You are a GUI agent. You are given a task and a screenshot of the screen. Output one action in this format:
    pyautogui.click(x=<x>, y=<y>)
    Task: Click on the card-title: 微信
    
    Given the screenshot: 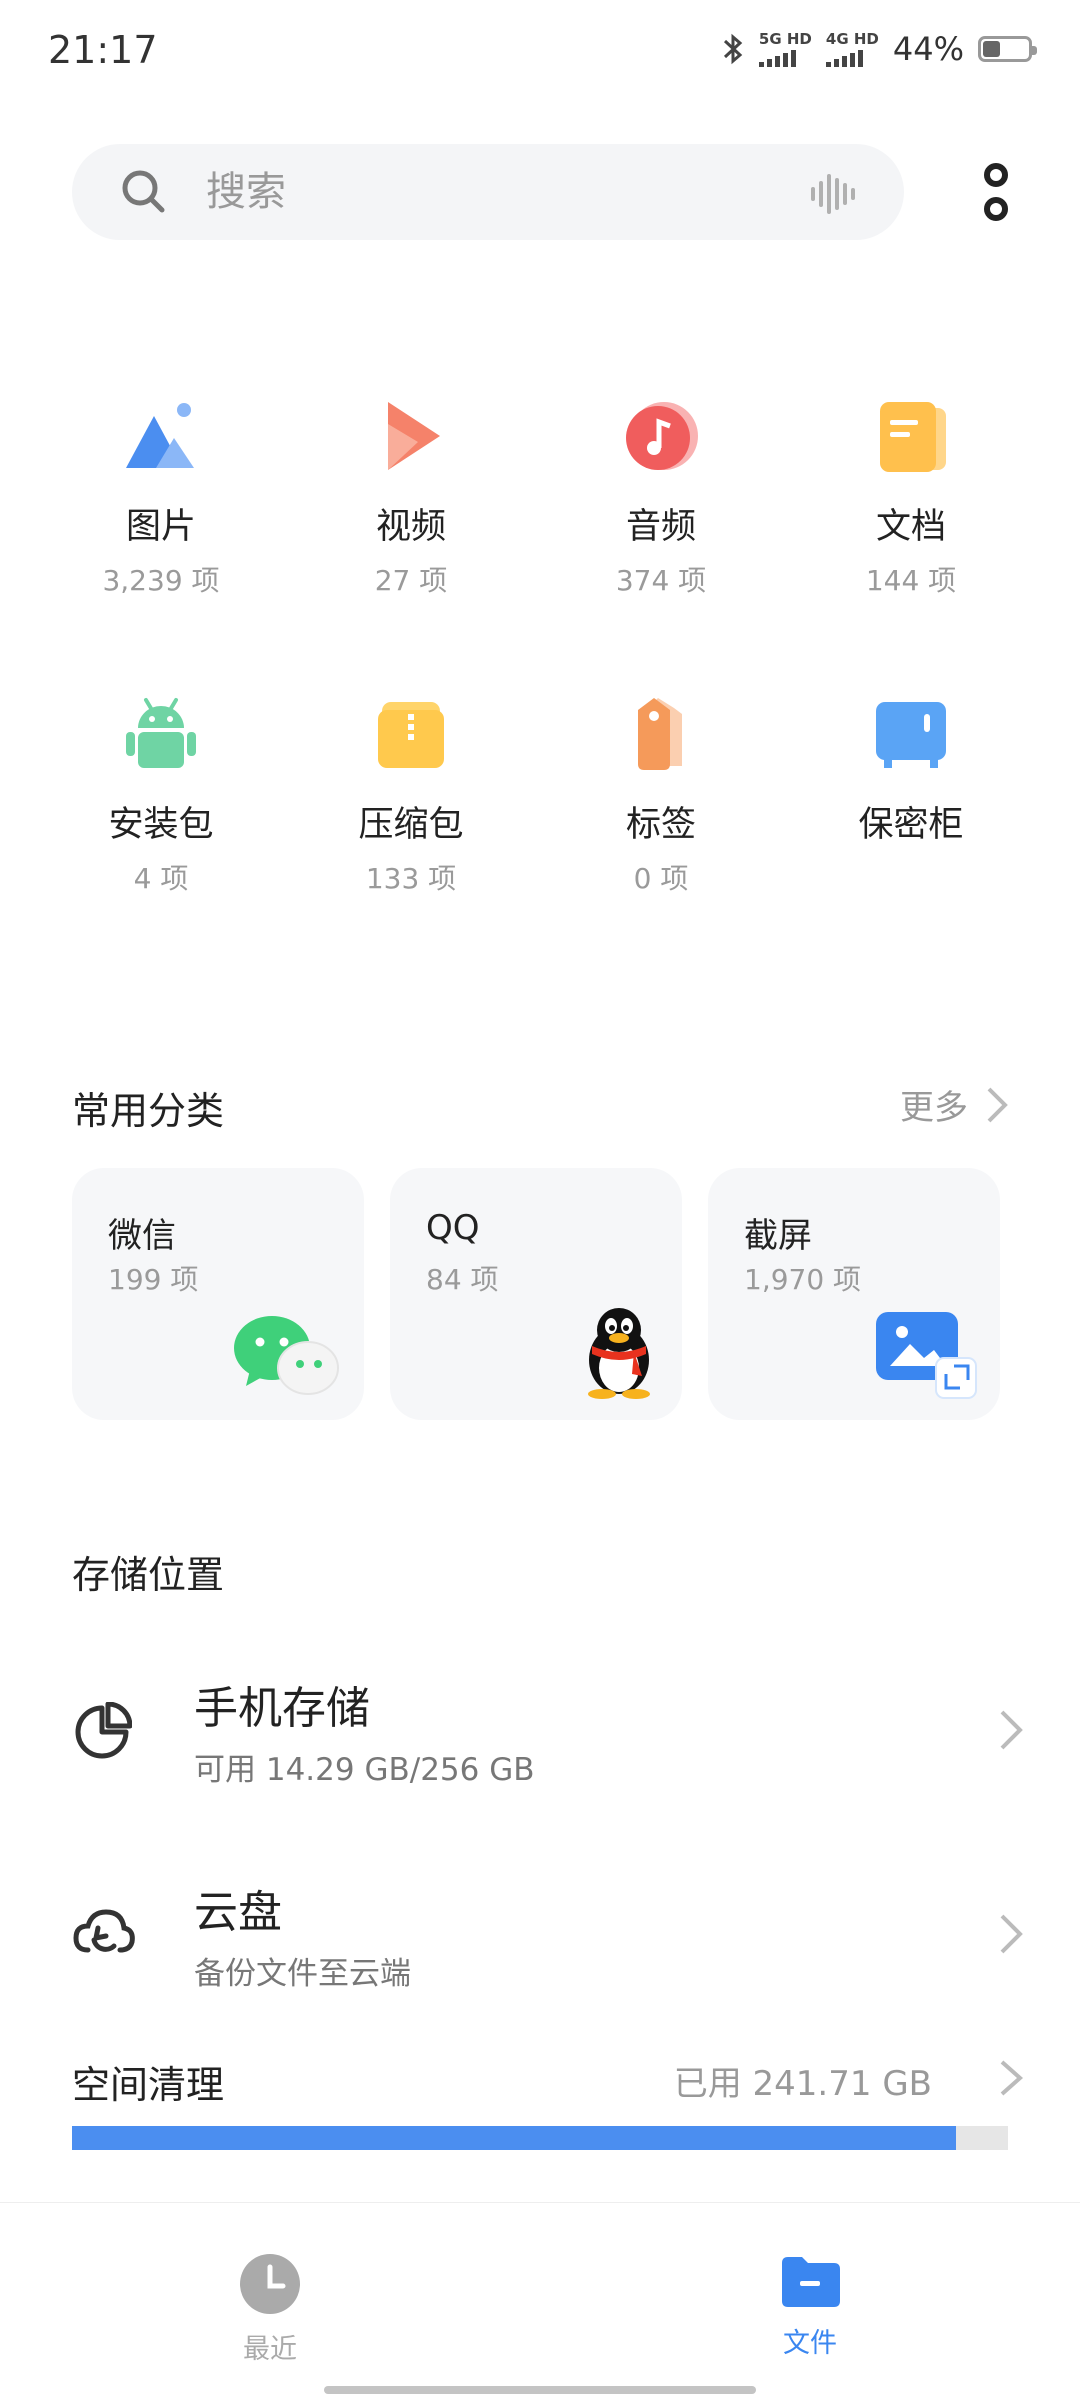 What is the action you would take?
    pyautogui.click(x=142, y=1236)
    